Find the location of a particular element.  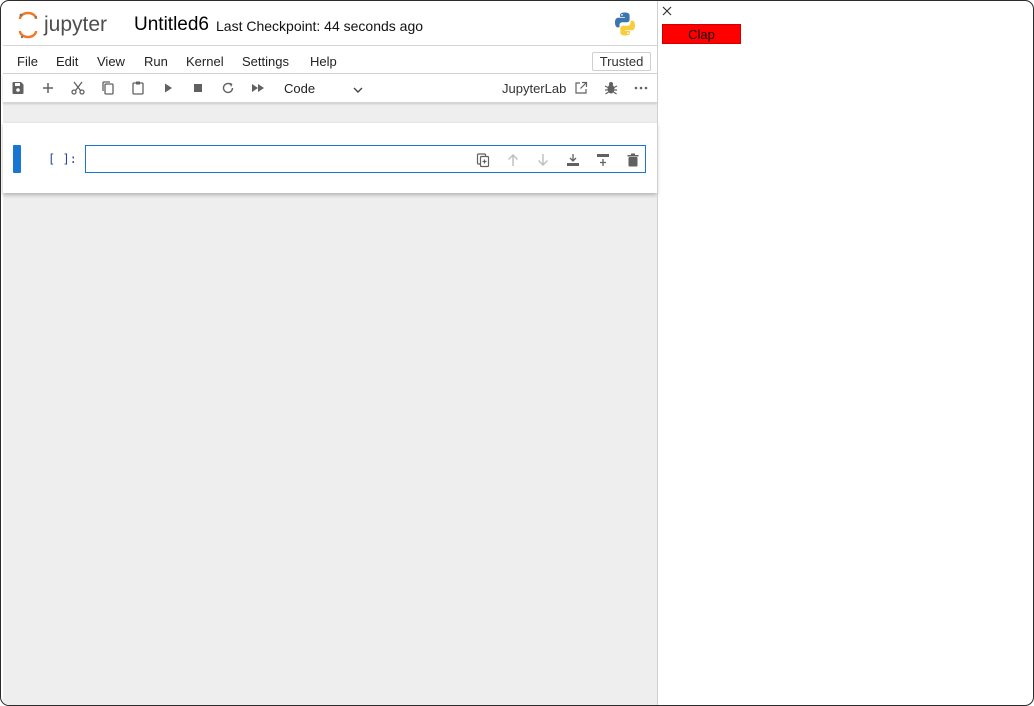

run-icon is located at coordinates (168, 88).